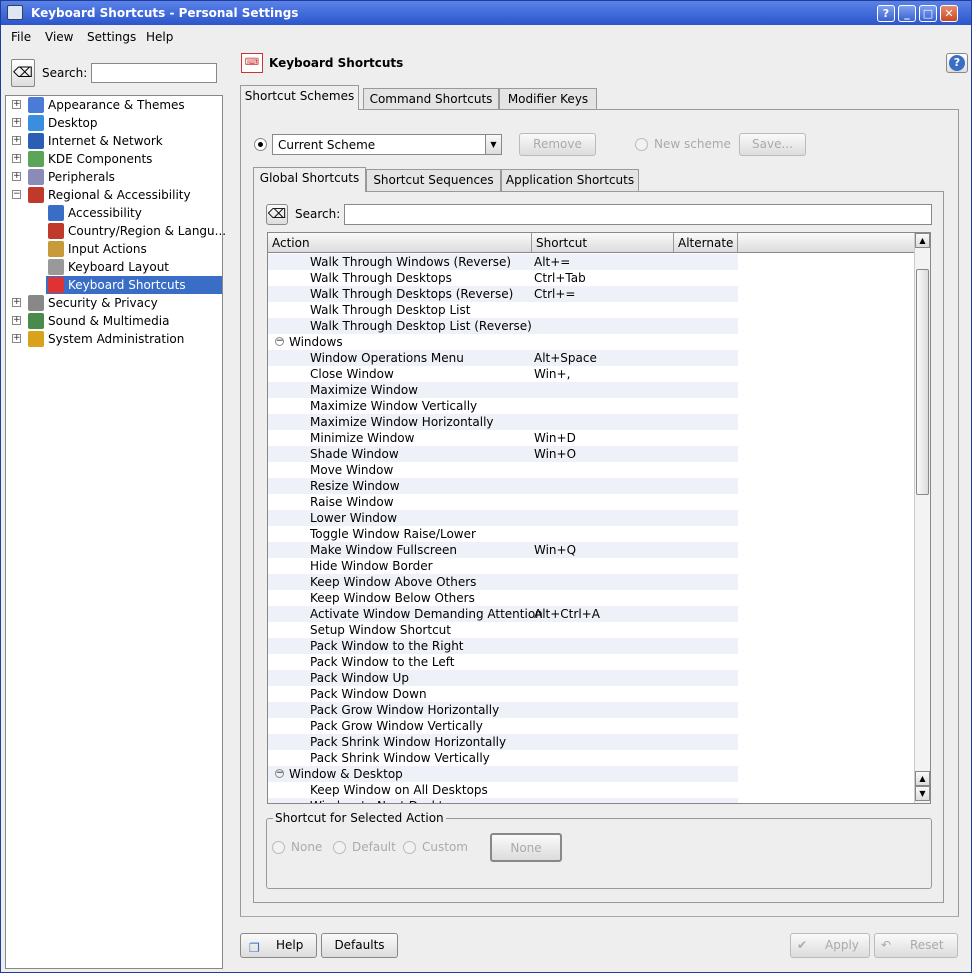 This screenshot has height=973, width=972. I want to click on table-row: Hide Window Border, so click(503, 566).